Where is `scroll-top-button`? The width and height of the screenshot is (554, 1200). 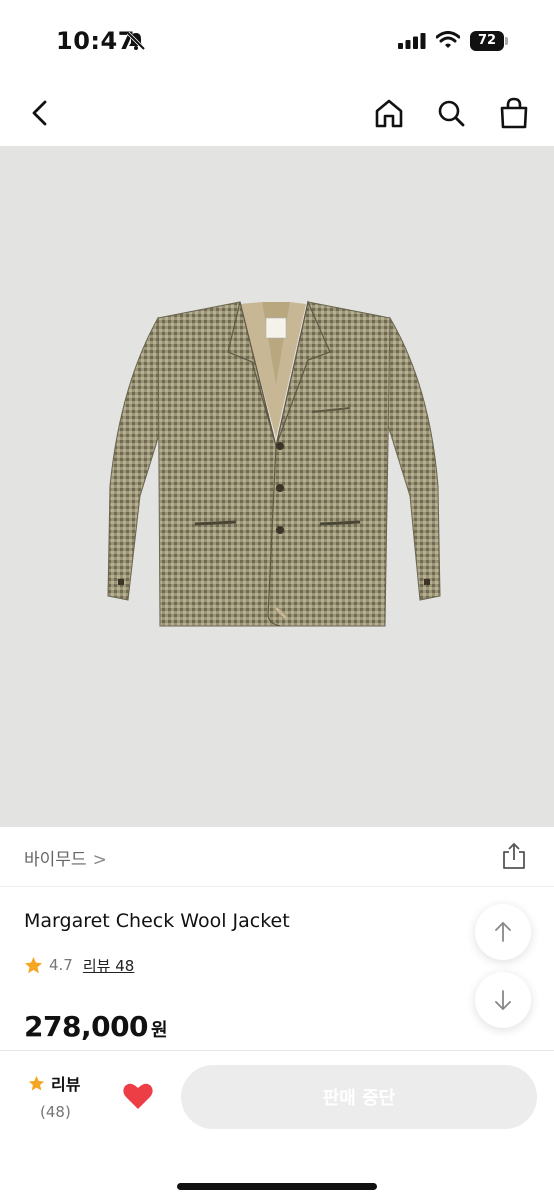
scroll-top-button is located at coordinates (503, 932).